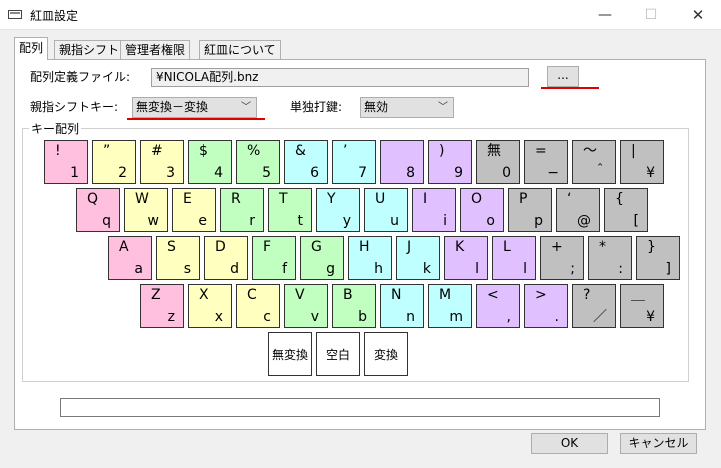 The width and height of the screenshot is (721, 468). Describe the element at coordinates (242, 210) in the screenshot. I see `key-1-3: Rr` at that location.